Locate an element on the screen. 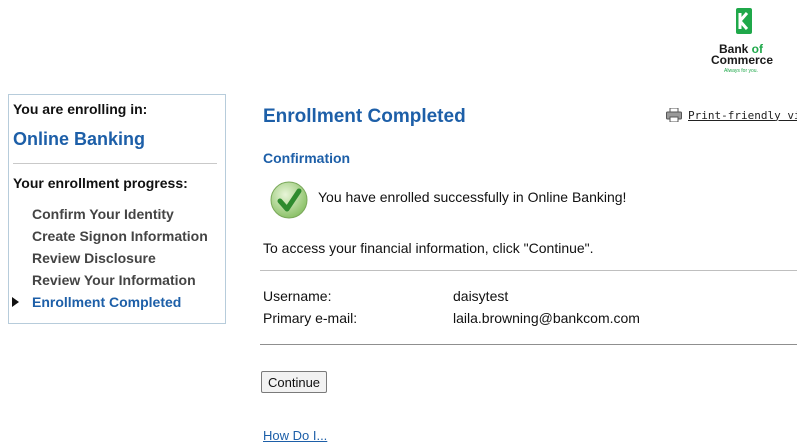 This screenshot has width=797, height=443. divider-top is located at coordinates (528, 270).